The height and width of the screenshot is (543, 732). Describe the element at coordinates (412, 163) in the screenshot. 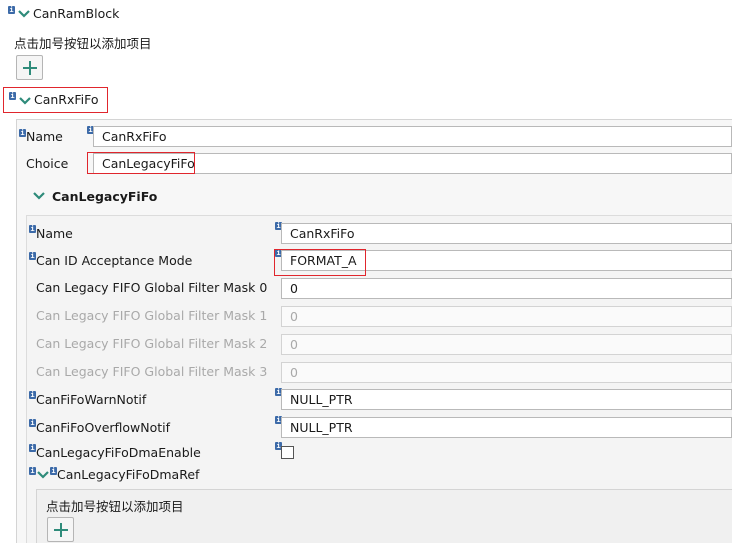

I see `rx-fifo-choice-select: CanLegacyFiFo` at that location.